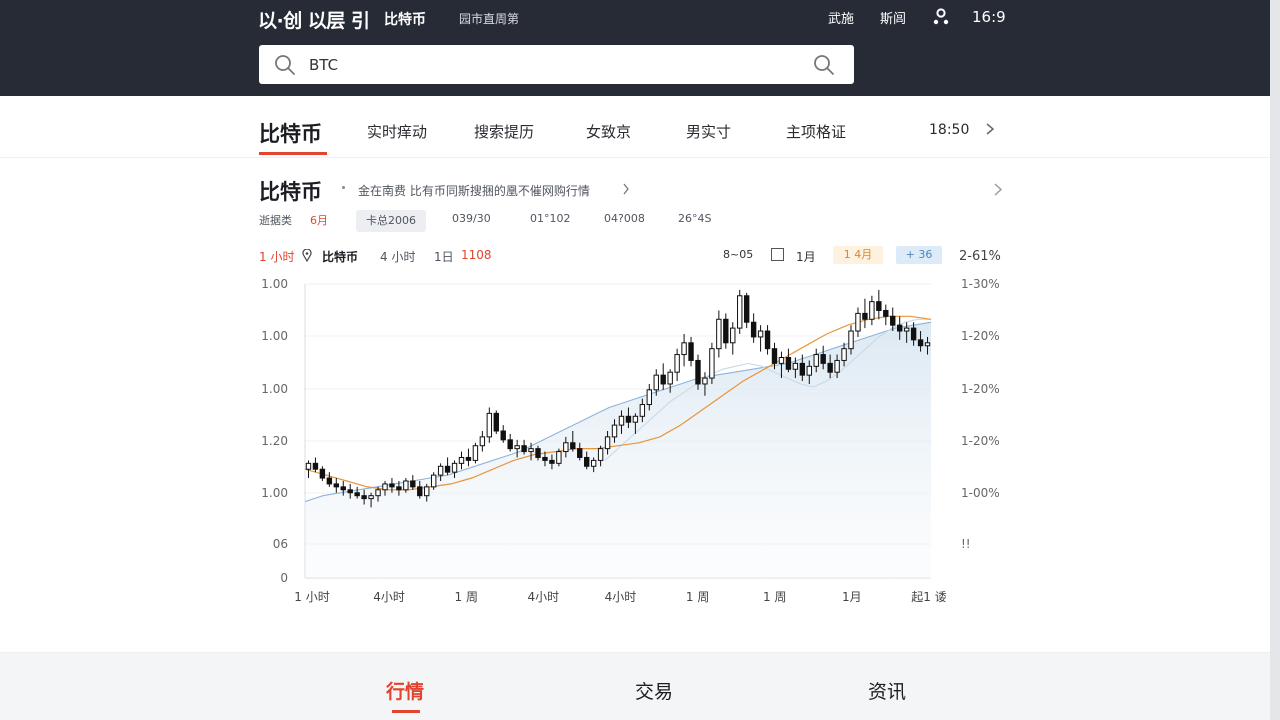 This screenshot has height=720, width=1280. What do you see at coordinates (928, 597) in the screenshot?
I see `x-tick-label: 起1 诿` at bounding box center [928, 597].